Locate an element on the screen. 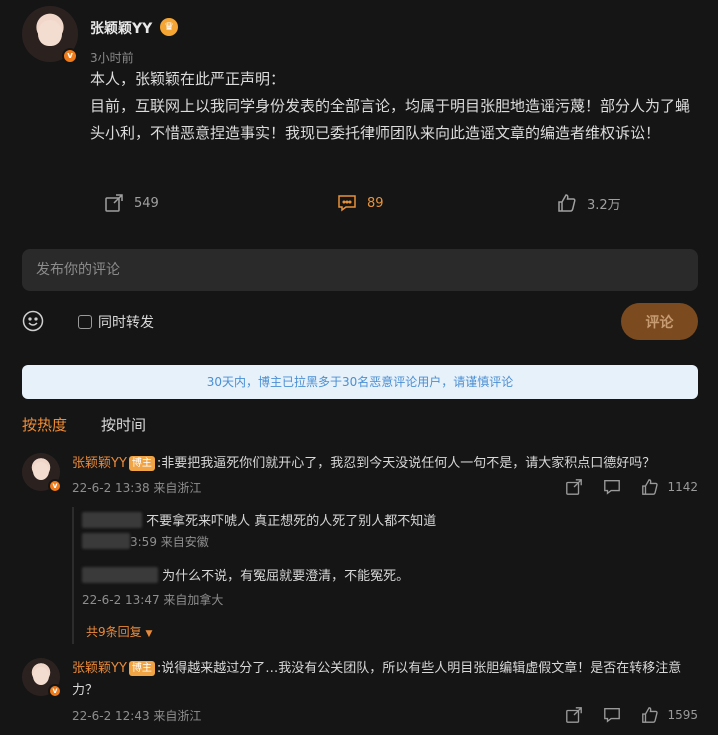  post-time: 3小时前 is located at coordinates (112, 58).